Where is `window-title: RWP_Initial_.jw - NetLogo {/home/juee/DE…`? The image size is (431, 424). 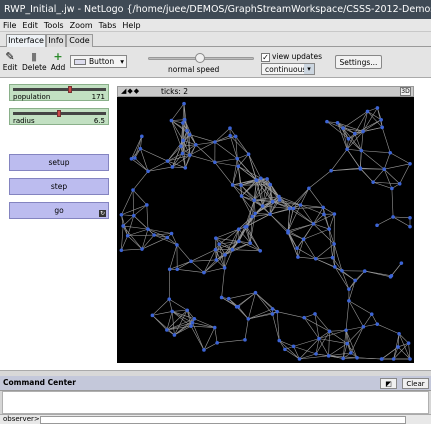 window-title: RWP_Initial_.jw - NetLogo {/home/juee/DE… is located at coordinates (215, 9).